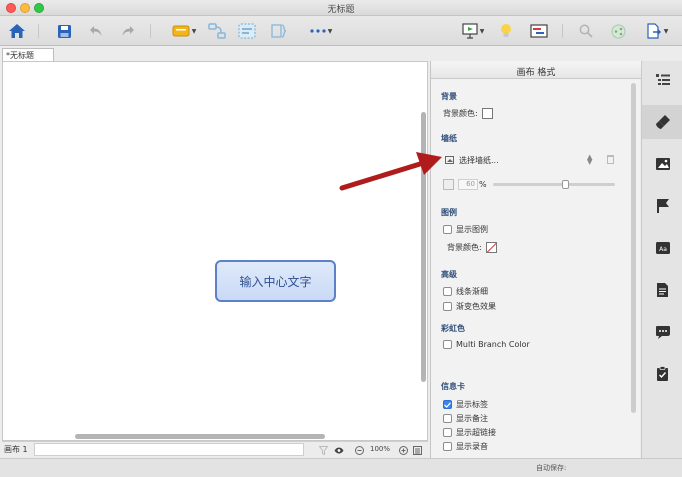  I want to click on gantt-button, so click(539, 31).